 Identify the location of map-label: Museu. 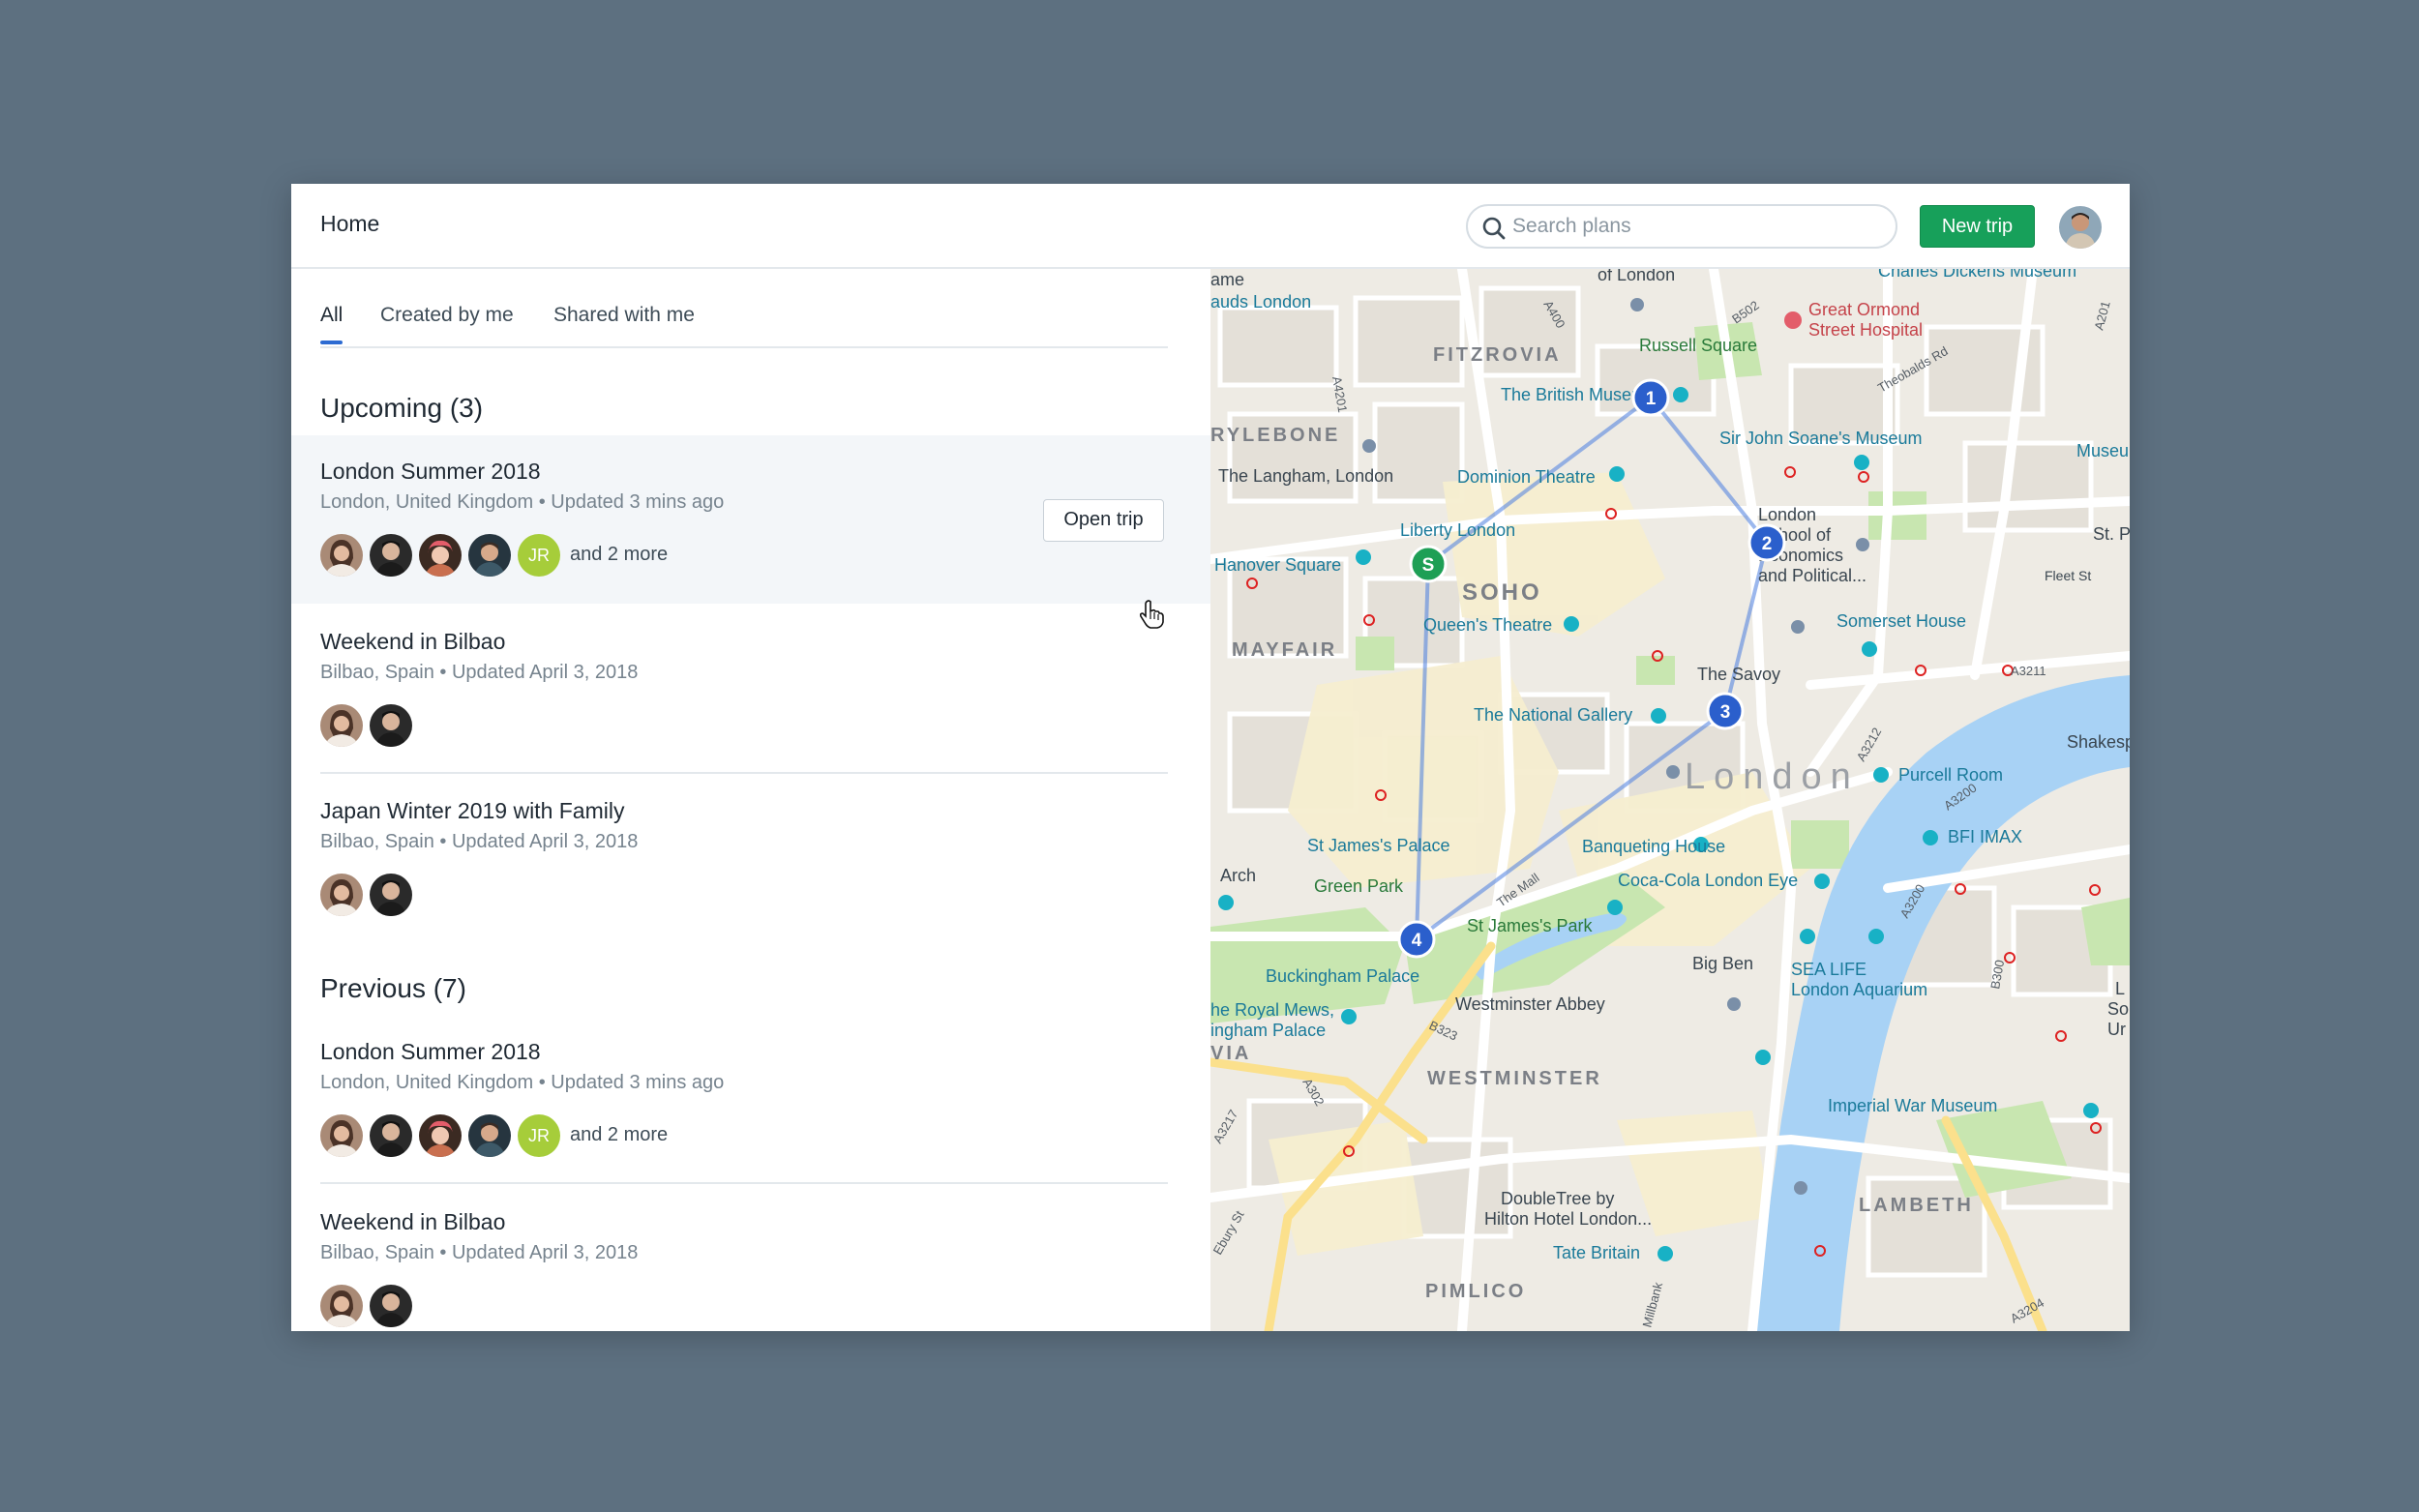
(2103, 451).